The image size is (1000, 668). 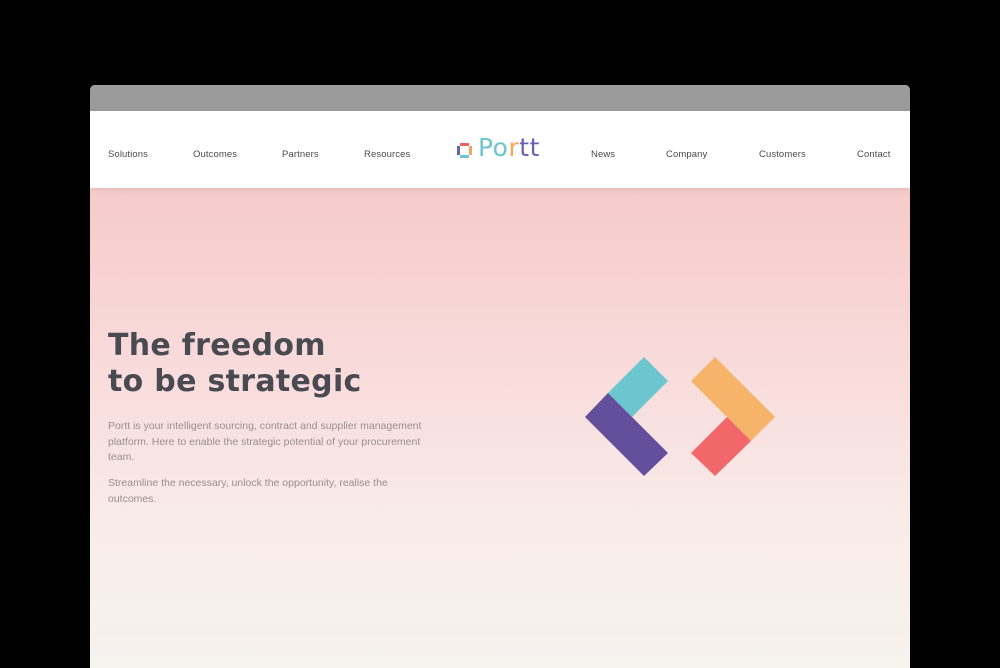 What do you see at coordinates (235, 363) in the screenshot?
I see `hero-title: The freedom to be strategic` at bounding box center [235, 363].